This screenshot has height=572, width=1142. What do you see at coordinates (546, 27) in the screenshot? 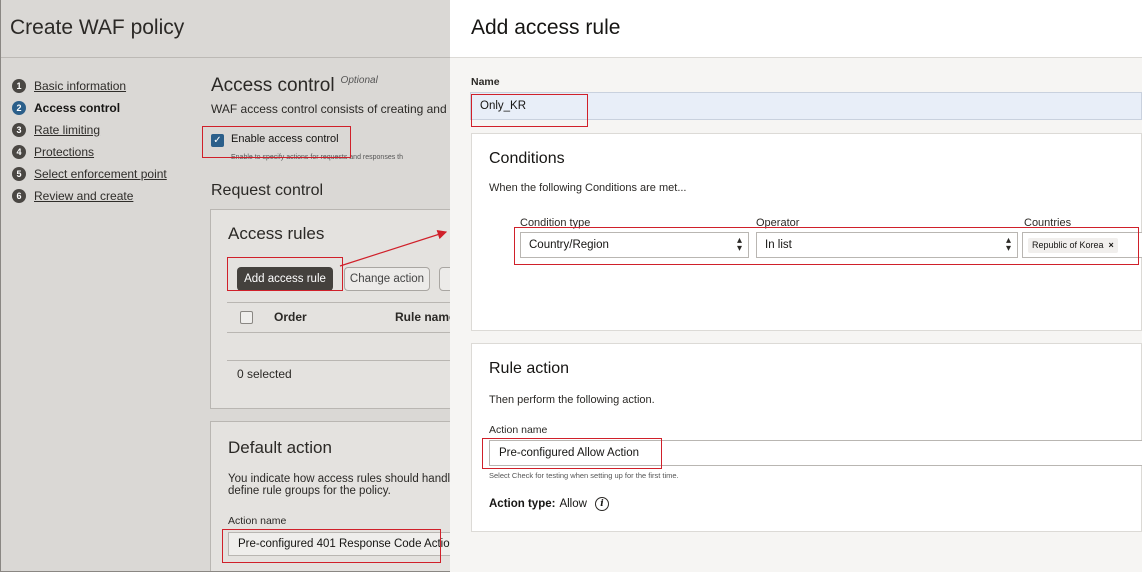
I see `drawer-title: Add access rule` at bounding box center [546, 27].